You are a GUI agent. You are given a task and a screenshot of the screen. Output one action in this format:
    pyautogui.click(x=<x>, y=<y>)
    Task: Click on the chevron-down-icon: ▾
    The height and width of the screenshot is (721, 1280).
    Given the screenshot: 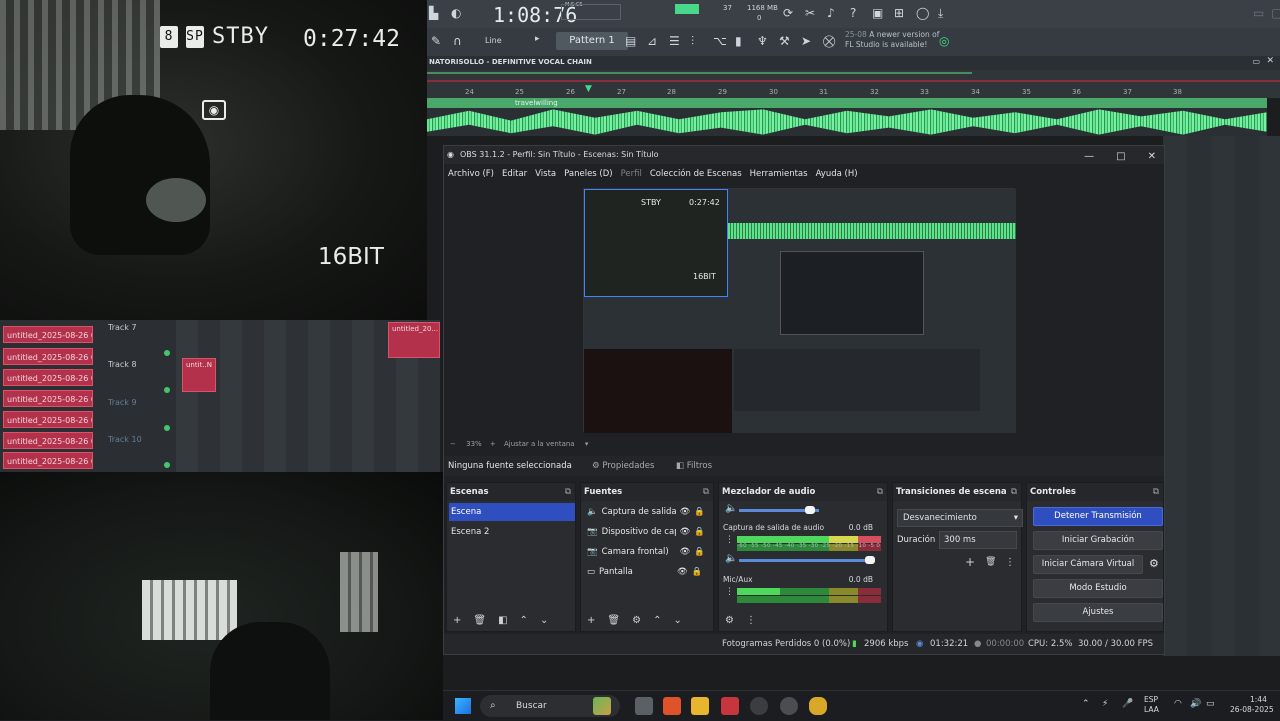 What is the action you would take?
    pyautogui.click(x=587, y=444)
    